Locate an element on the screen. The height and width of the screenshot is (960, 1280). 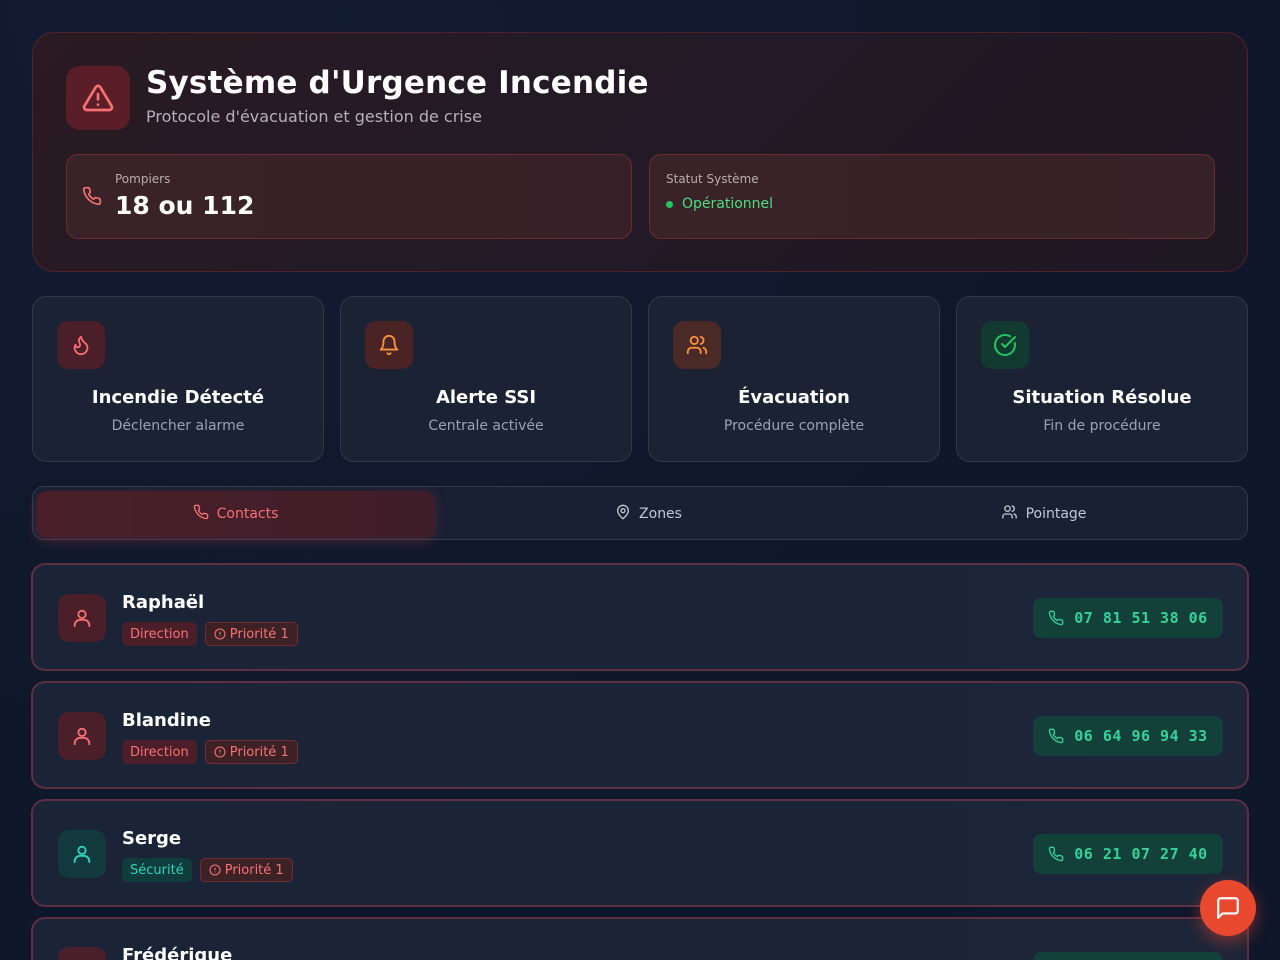
flame-icon is located at coordinates (81, 345).